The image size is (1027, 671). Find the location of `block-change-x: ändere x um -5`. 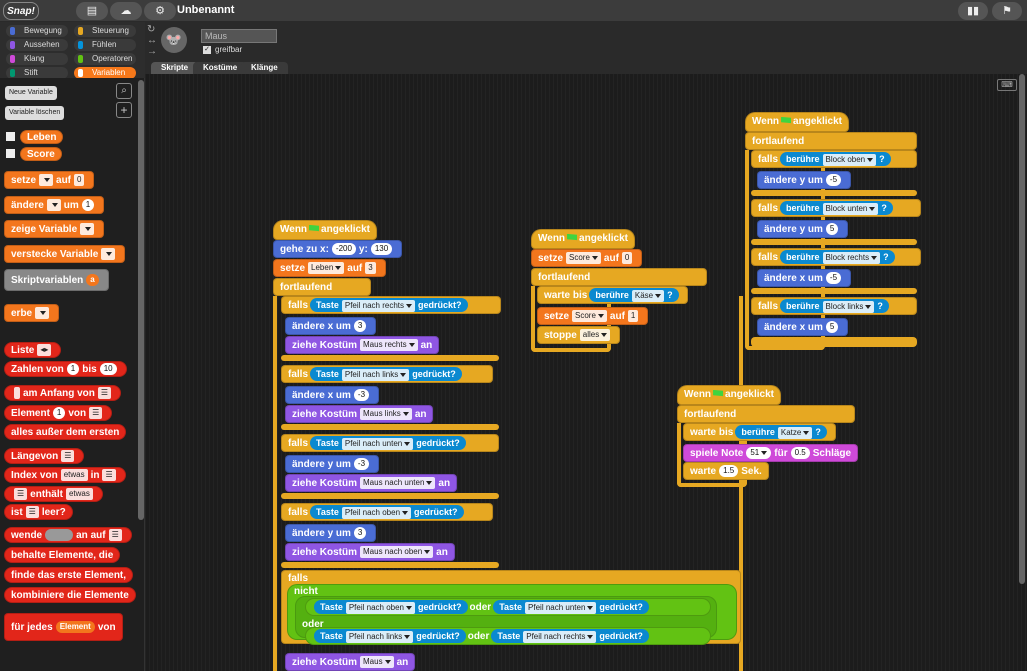

block-change-x: ändere x um -5 is located at coordinates (804, 278).